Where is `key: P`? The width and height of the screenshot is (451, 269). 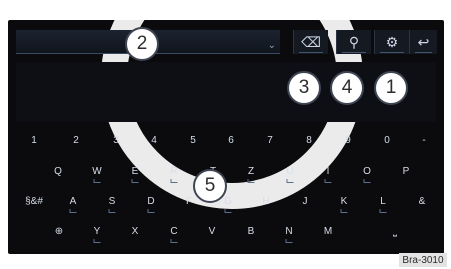
key: P is located at coordinates (406, 171).